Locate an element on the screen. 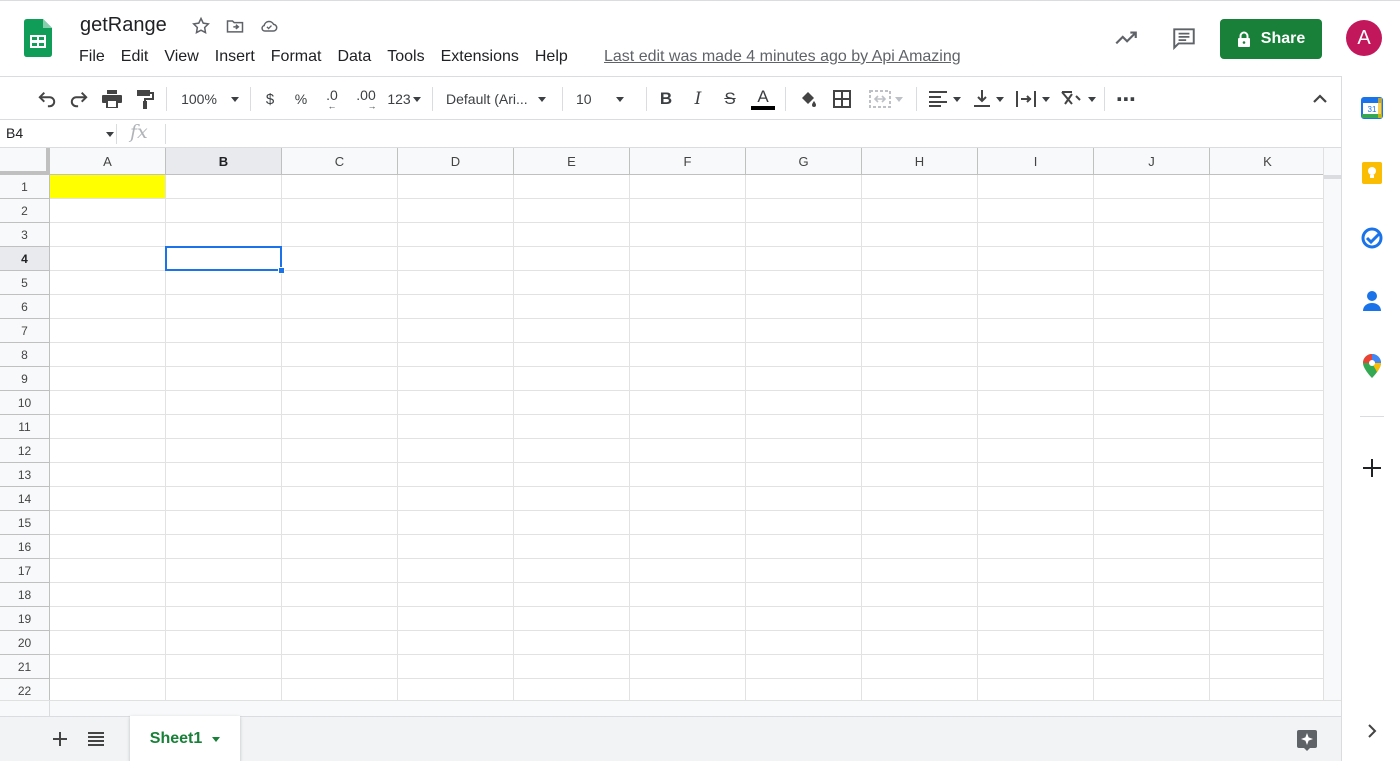 This screenshot has height=761, width=1400. cell-c8 is located at coordinates (340, 355).